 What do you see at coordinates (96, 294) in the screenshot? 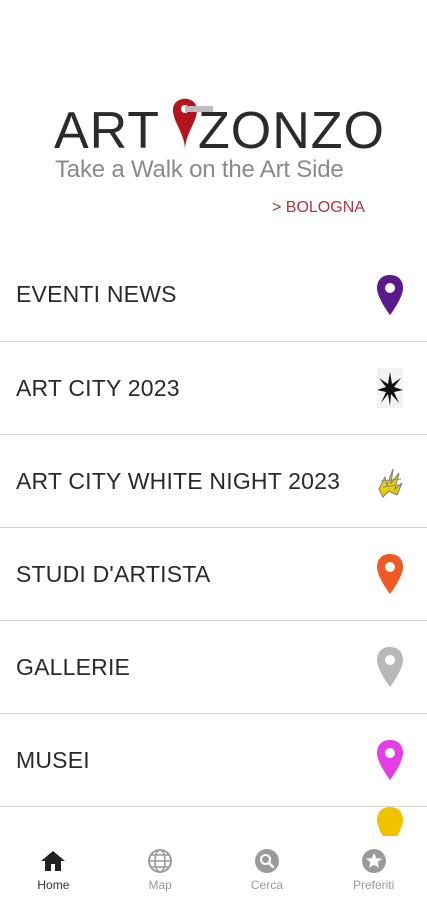
I see `menu-item-label: EVENTI NEWS` at bounding box center [96, 294].